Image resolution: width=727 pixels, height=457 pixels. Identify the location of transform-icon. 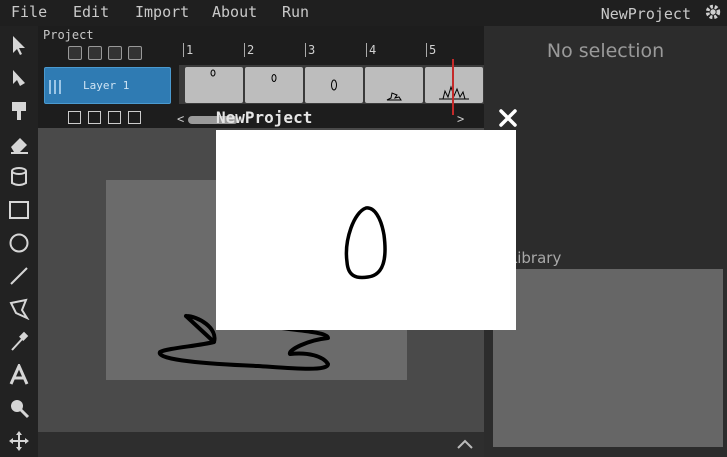
(19, 78).